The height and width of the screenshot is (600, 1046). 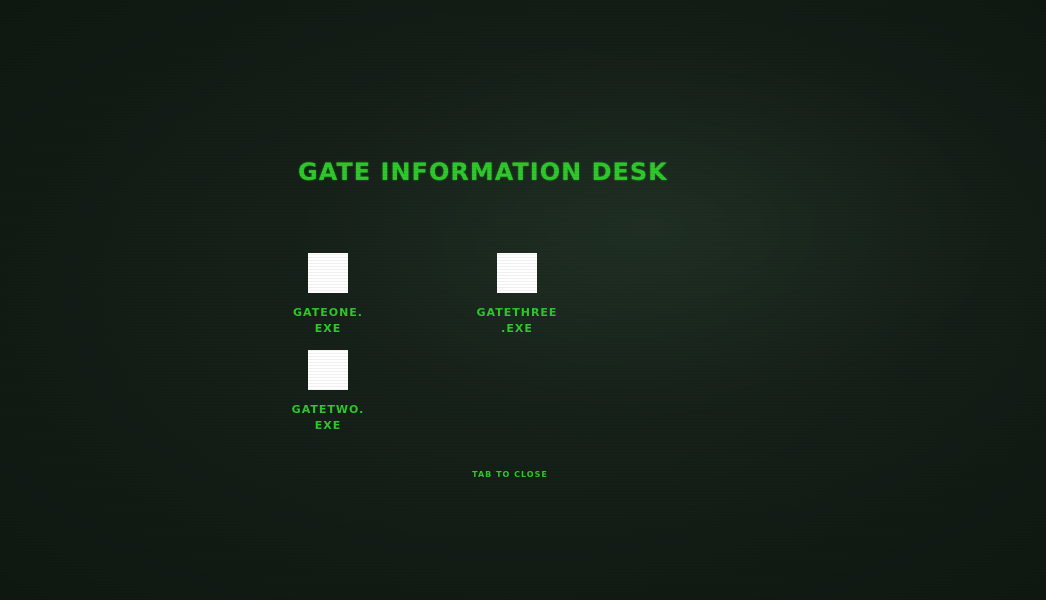 I want to click on file-gatethree: GATETHREE .EXE, so click(x=517, y=295).